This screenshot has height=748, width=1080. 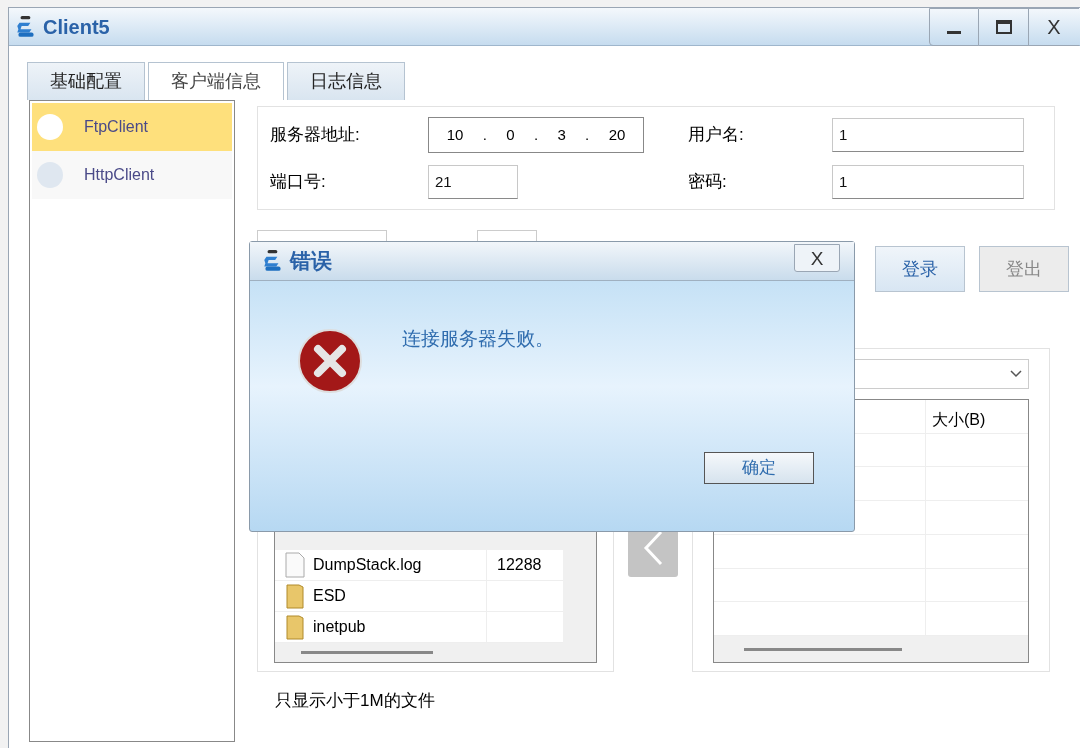 What do you see at coordinates (329, 596) in the screenshot?
I see `file-name: ESD` at bounding box center [329, 596].